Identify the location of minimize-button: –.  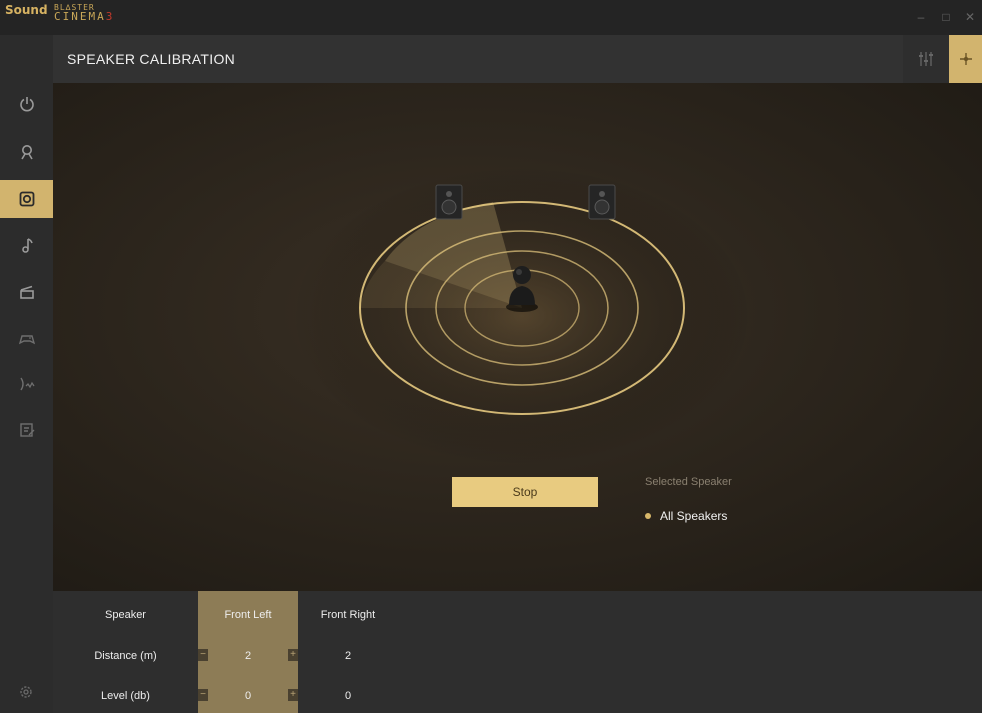
(921, 17).